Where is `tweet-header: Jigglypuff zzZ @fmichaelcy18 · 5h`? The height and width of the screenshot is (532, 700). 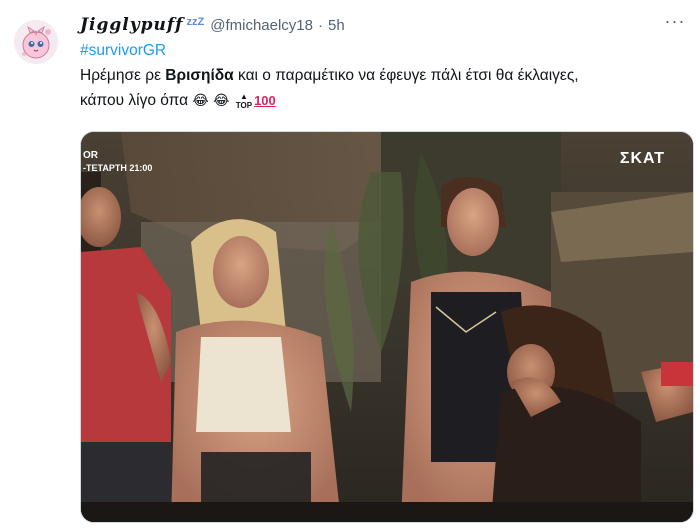 tweet-header: Jigglypuff zzZ @fmichaelcy18 · 5h is located at coordinates (212, 25).